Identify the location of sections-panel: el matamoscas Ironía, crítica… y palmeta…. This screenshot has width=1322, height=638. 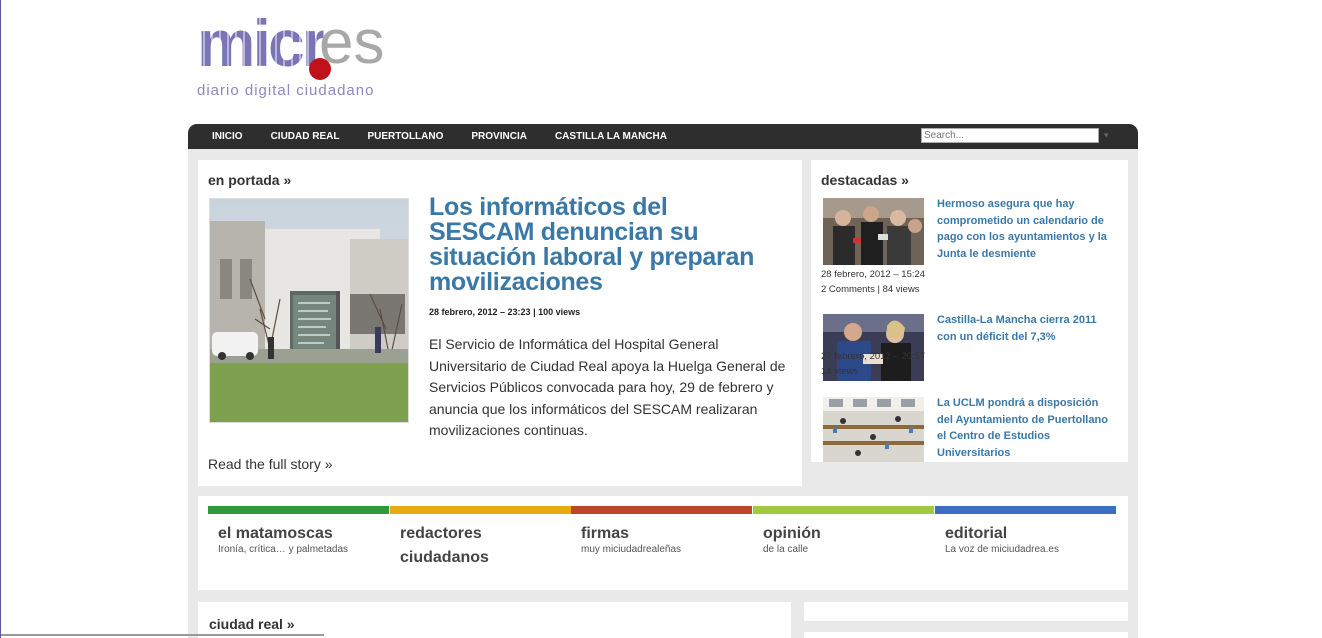
(663, 543).